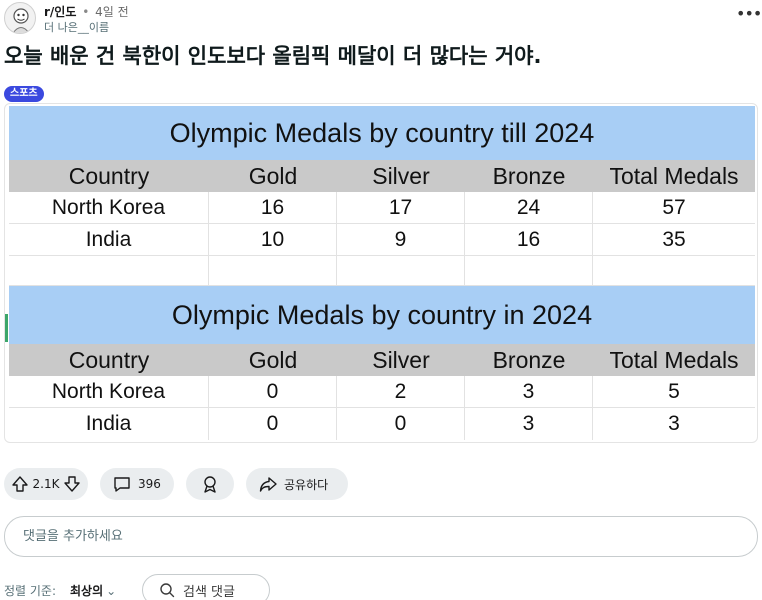 The width and height of the screenshot is (762, 600). I want to click on table-cell: 17, so click(401, 207).